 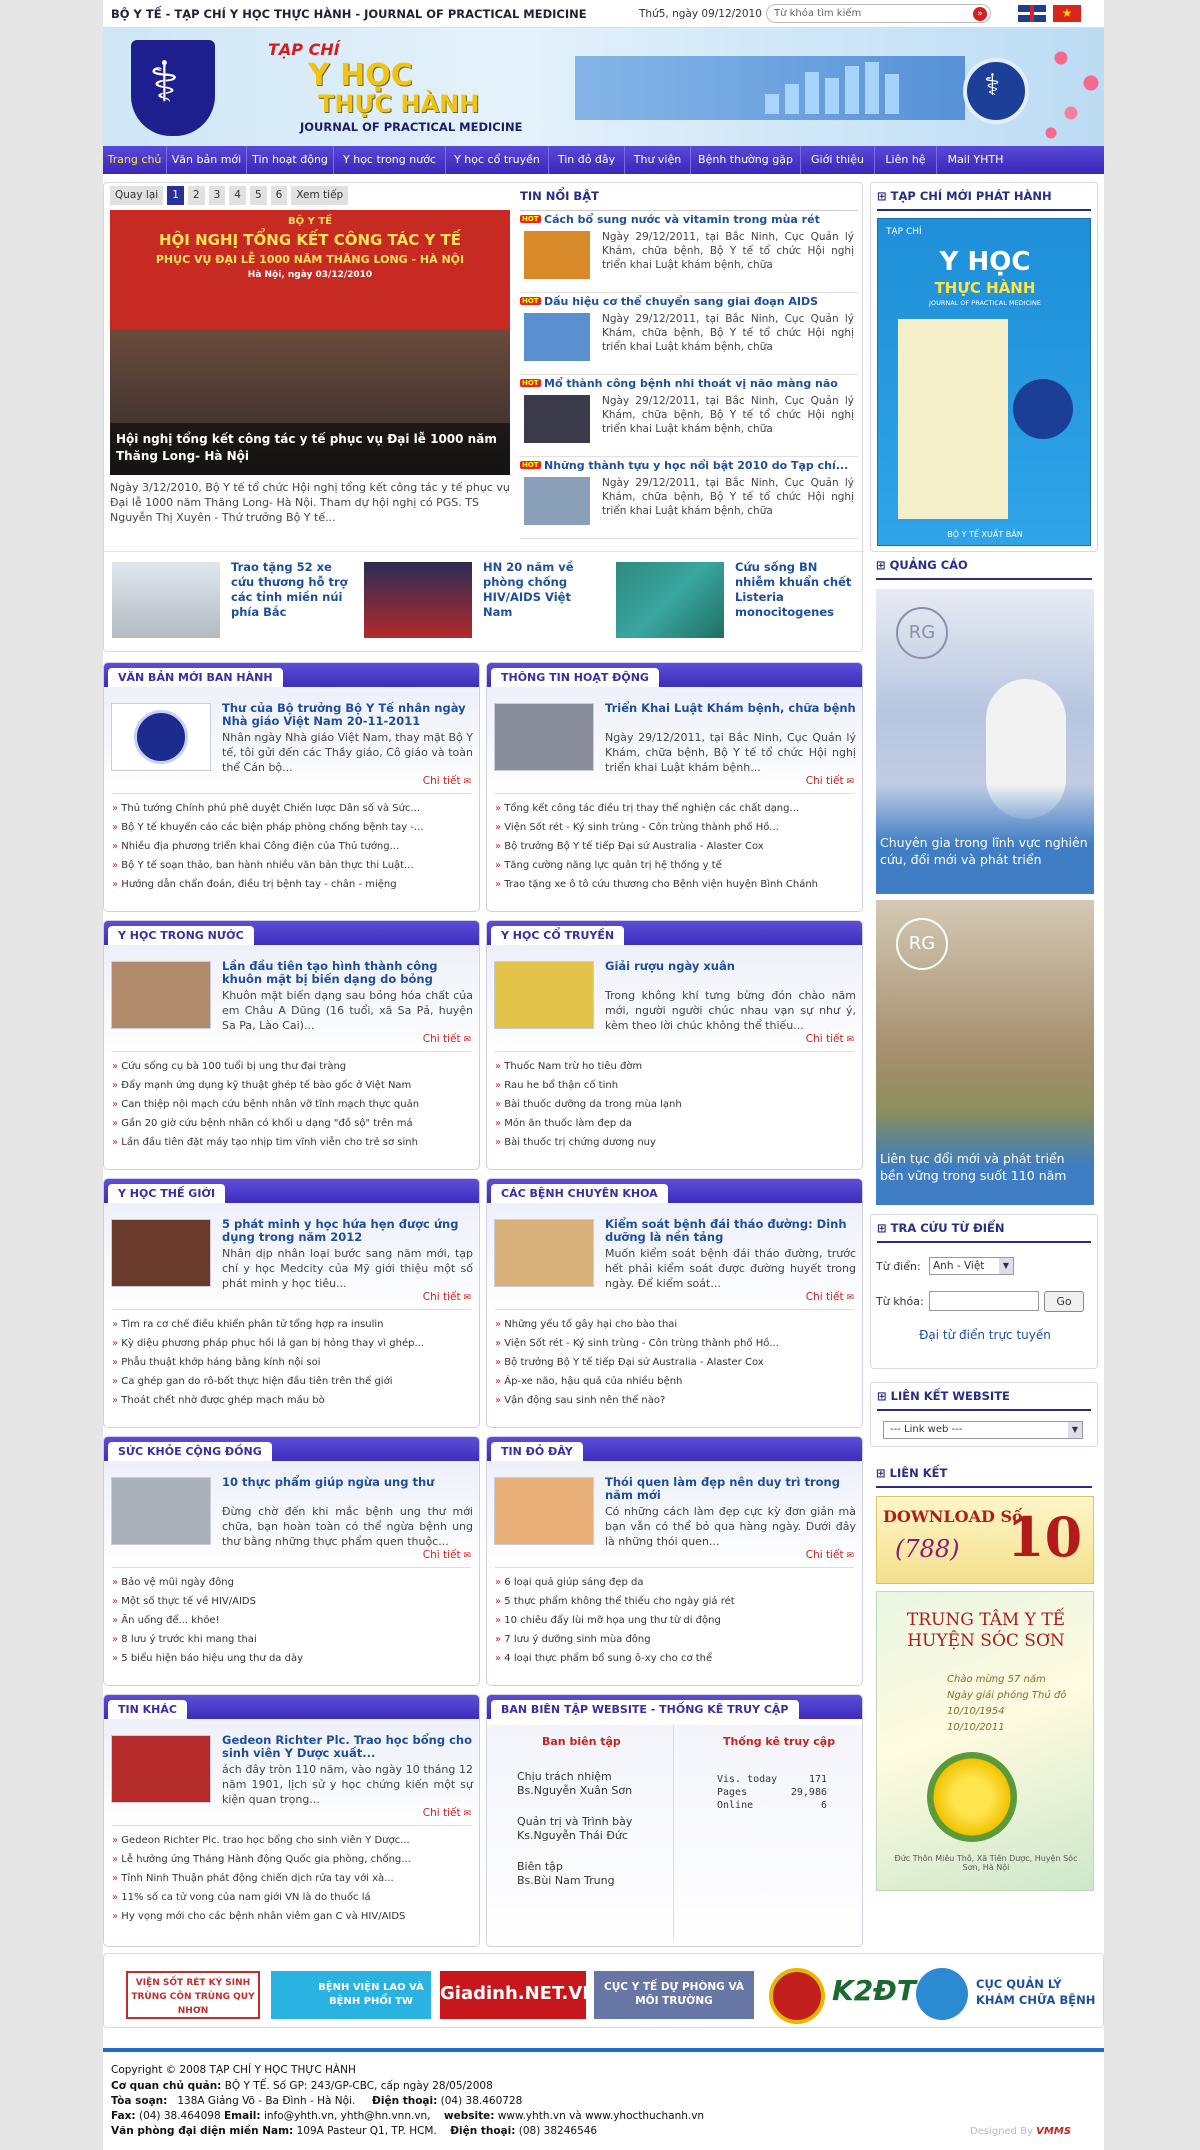 What do you see at coordinates (558, 935) in the screenshot?
I see `section-title: Y HỌC CỔ TRUYỀN` at bounding box center [558, 935].